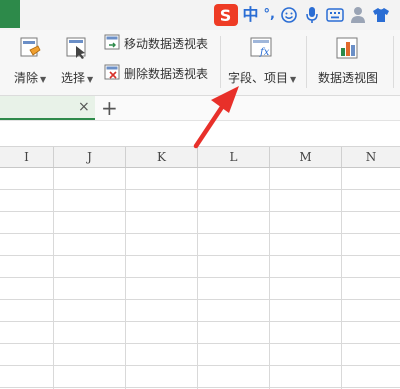 The image size is (400, 389). I want to click on new-tab-plus-icon: +, so click(109, 108).